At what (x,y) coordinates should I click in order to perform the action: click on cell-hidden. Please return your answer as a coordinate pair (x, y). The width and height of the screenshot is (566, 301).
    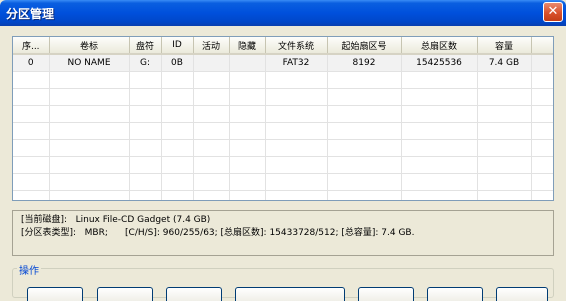
    Looking at the image, I should click on (247, 63).